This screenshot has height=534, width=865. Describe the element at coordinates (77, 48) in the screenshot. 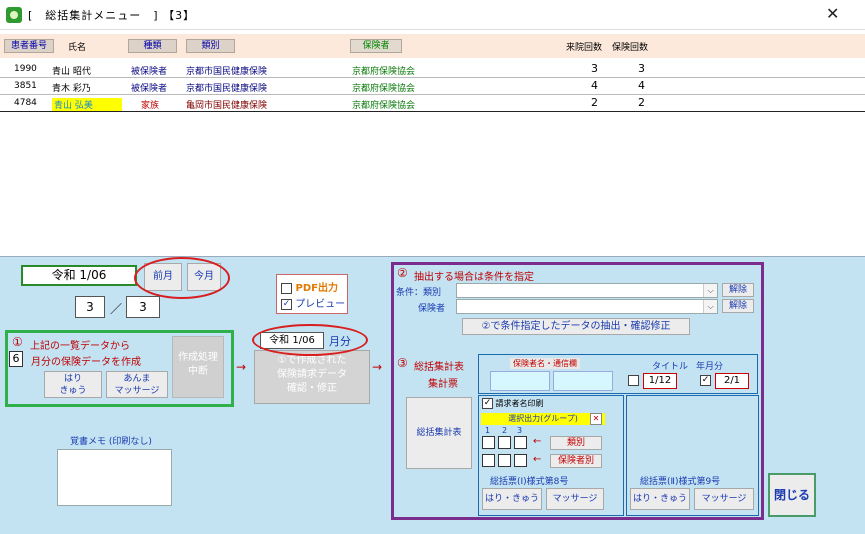

I see `col-name: 氏名` at that location.